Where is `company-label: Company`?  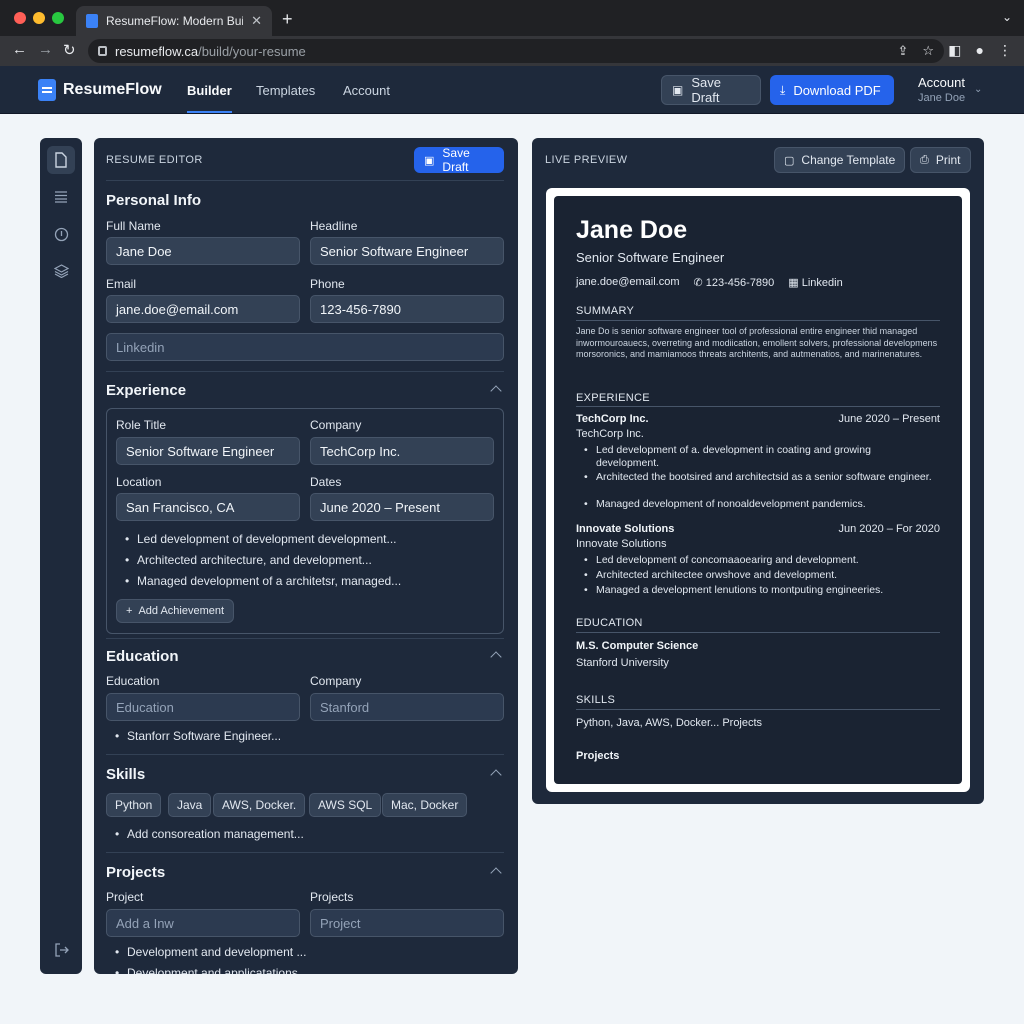
company-label: Company is located at coordinates (336, 425).